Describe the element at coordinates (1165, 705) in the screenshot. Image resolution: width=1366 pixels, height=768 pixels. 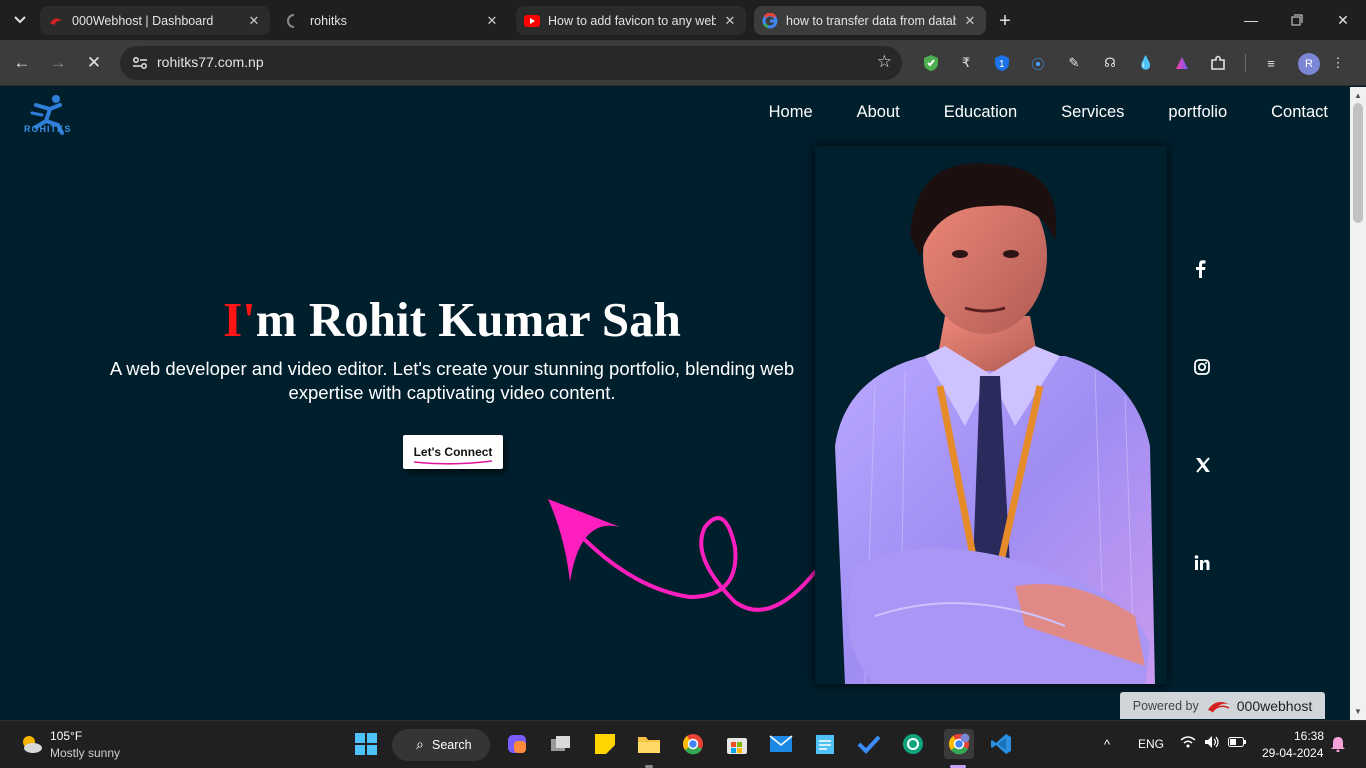
I see `powered-by-label: Powered by` at that location.